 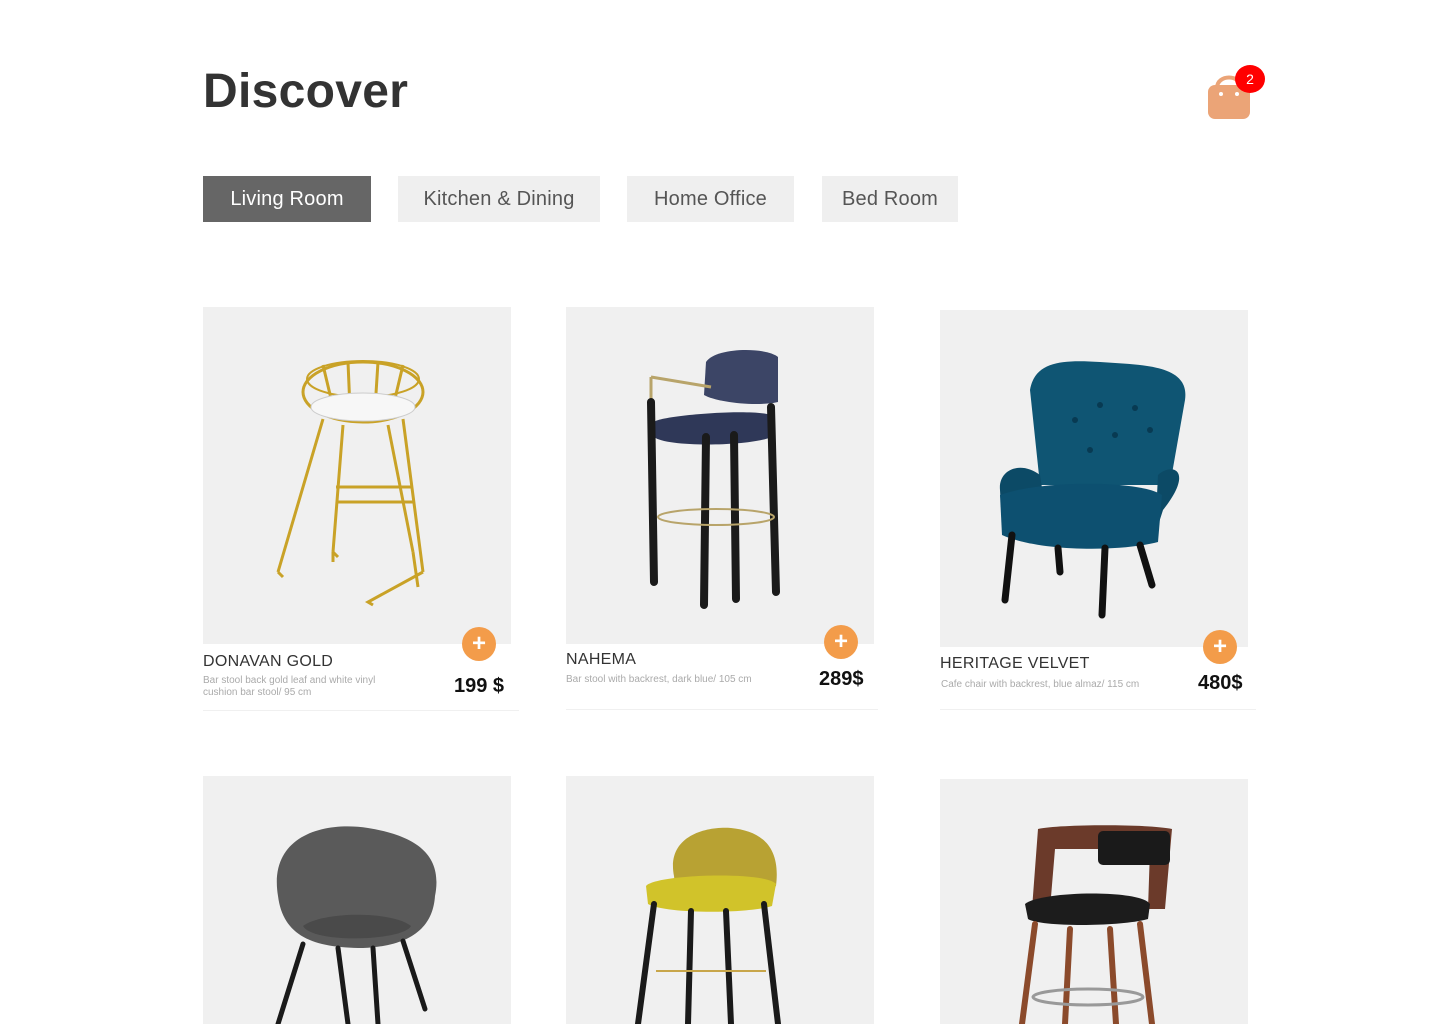 What do you see at coordinates (287, 199) in the screenshot?
I see `tab-living-room: Living Room` at bounding box center [287, 199].